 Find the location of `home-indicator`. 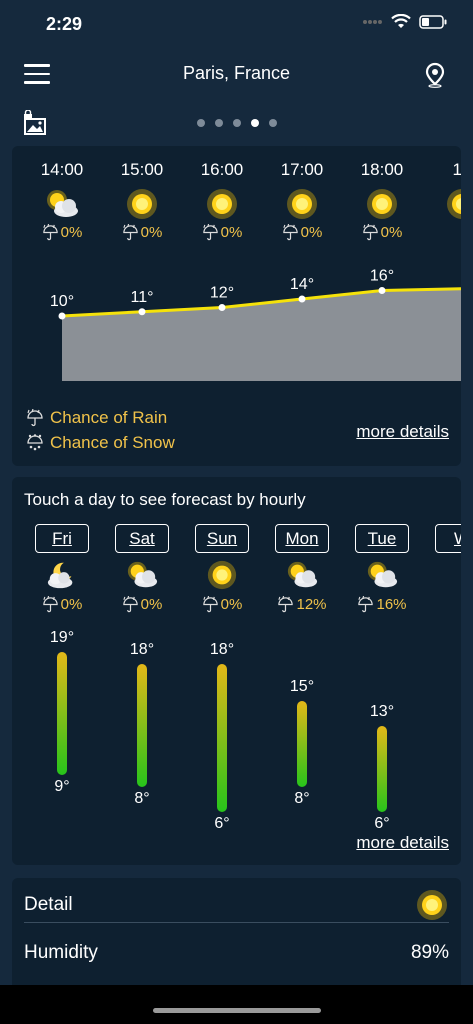

home-indicator is located at coordinates (237, 1010).